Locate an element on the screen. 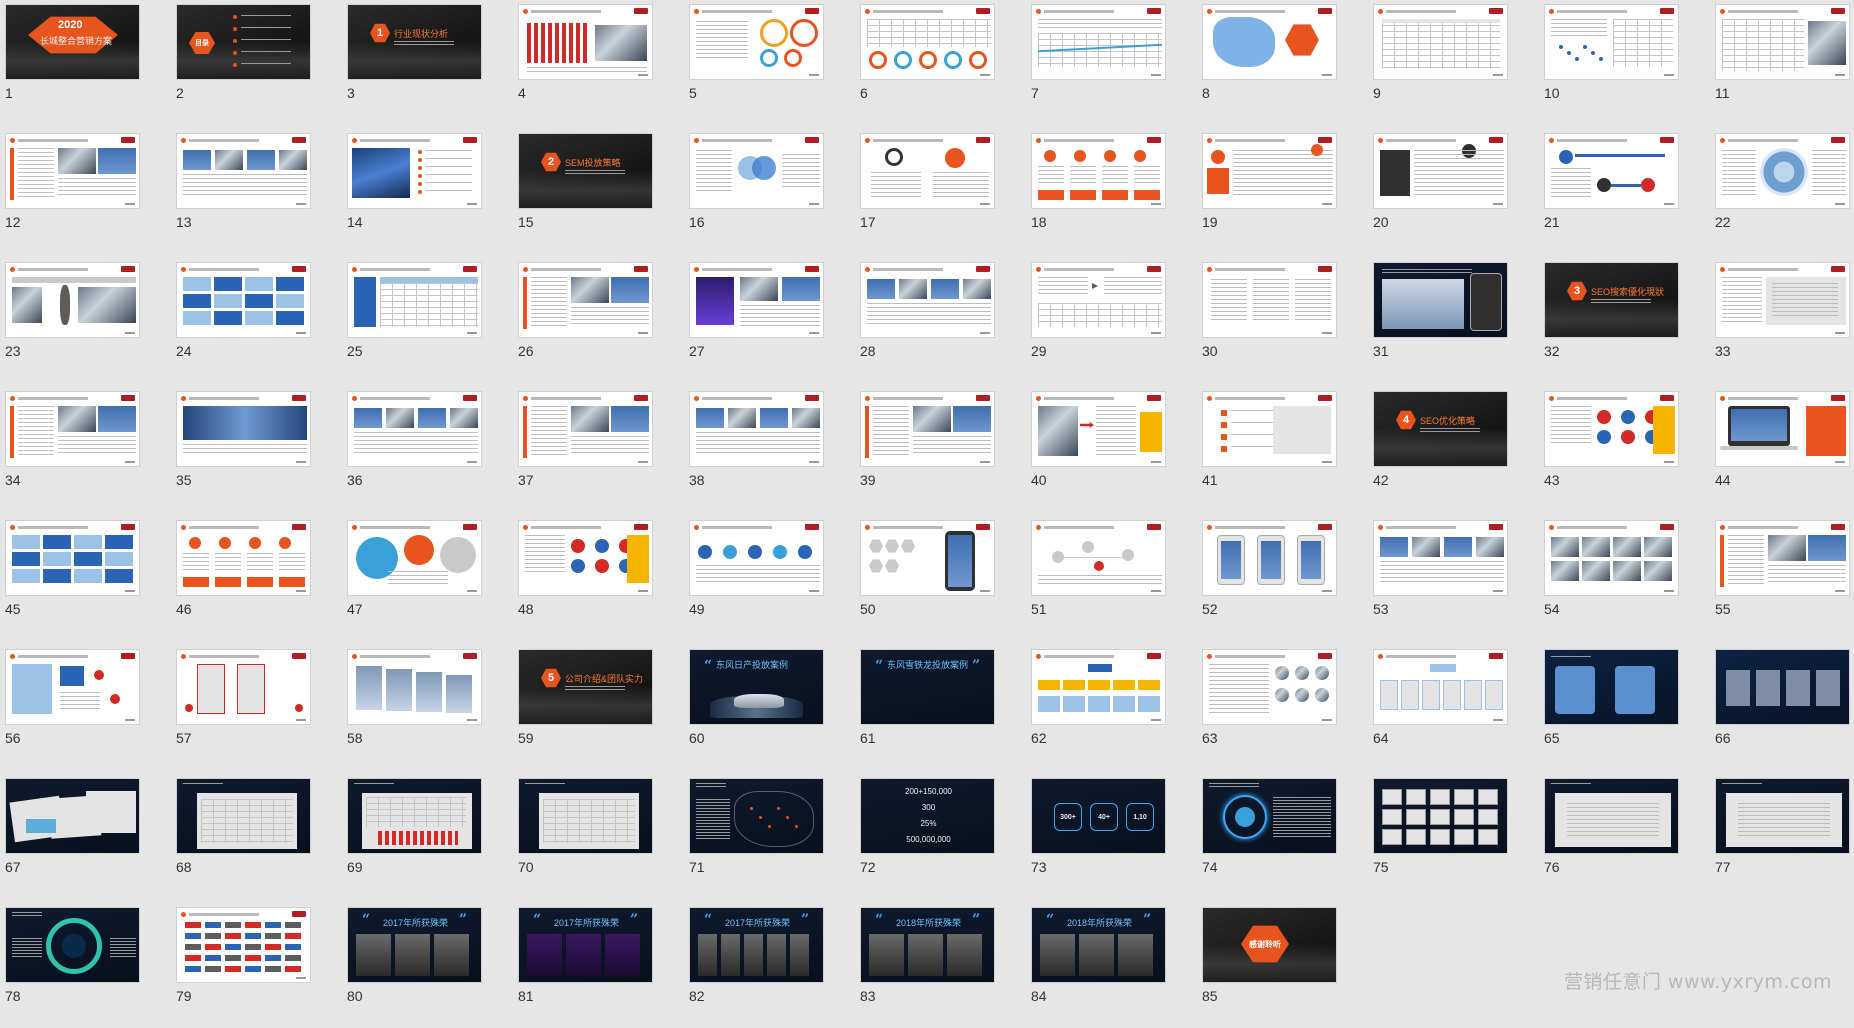 This screenshot has height=1028, width=1854. slide-thumbnail-cell: 57 is located at coordinates (243, 709).